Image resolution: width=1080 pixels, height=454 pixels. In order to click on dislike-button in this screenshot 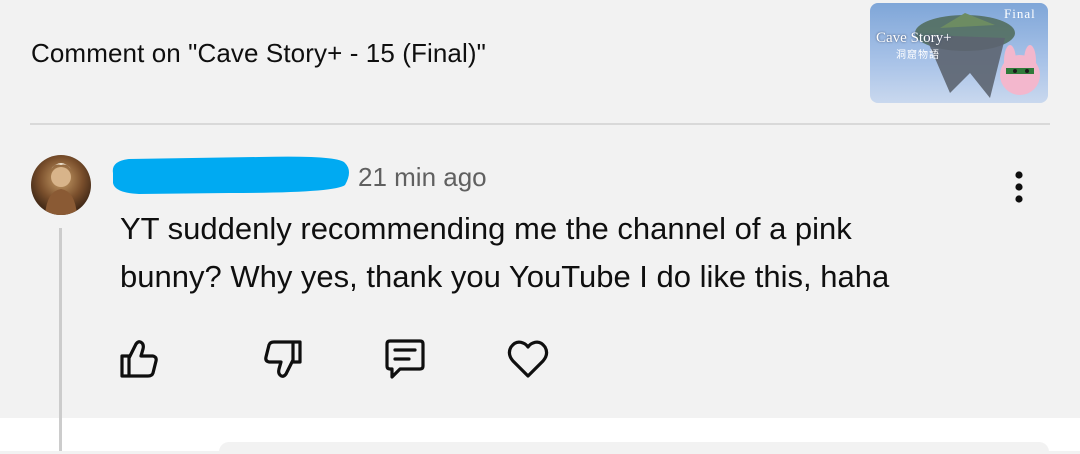, I will do `click(283, 359)`.